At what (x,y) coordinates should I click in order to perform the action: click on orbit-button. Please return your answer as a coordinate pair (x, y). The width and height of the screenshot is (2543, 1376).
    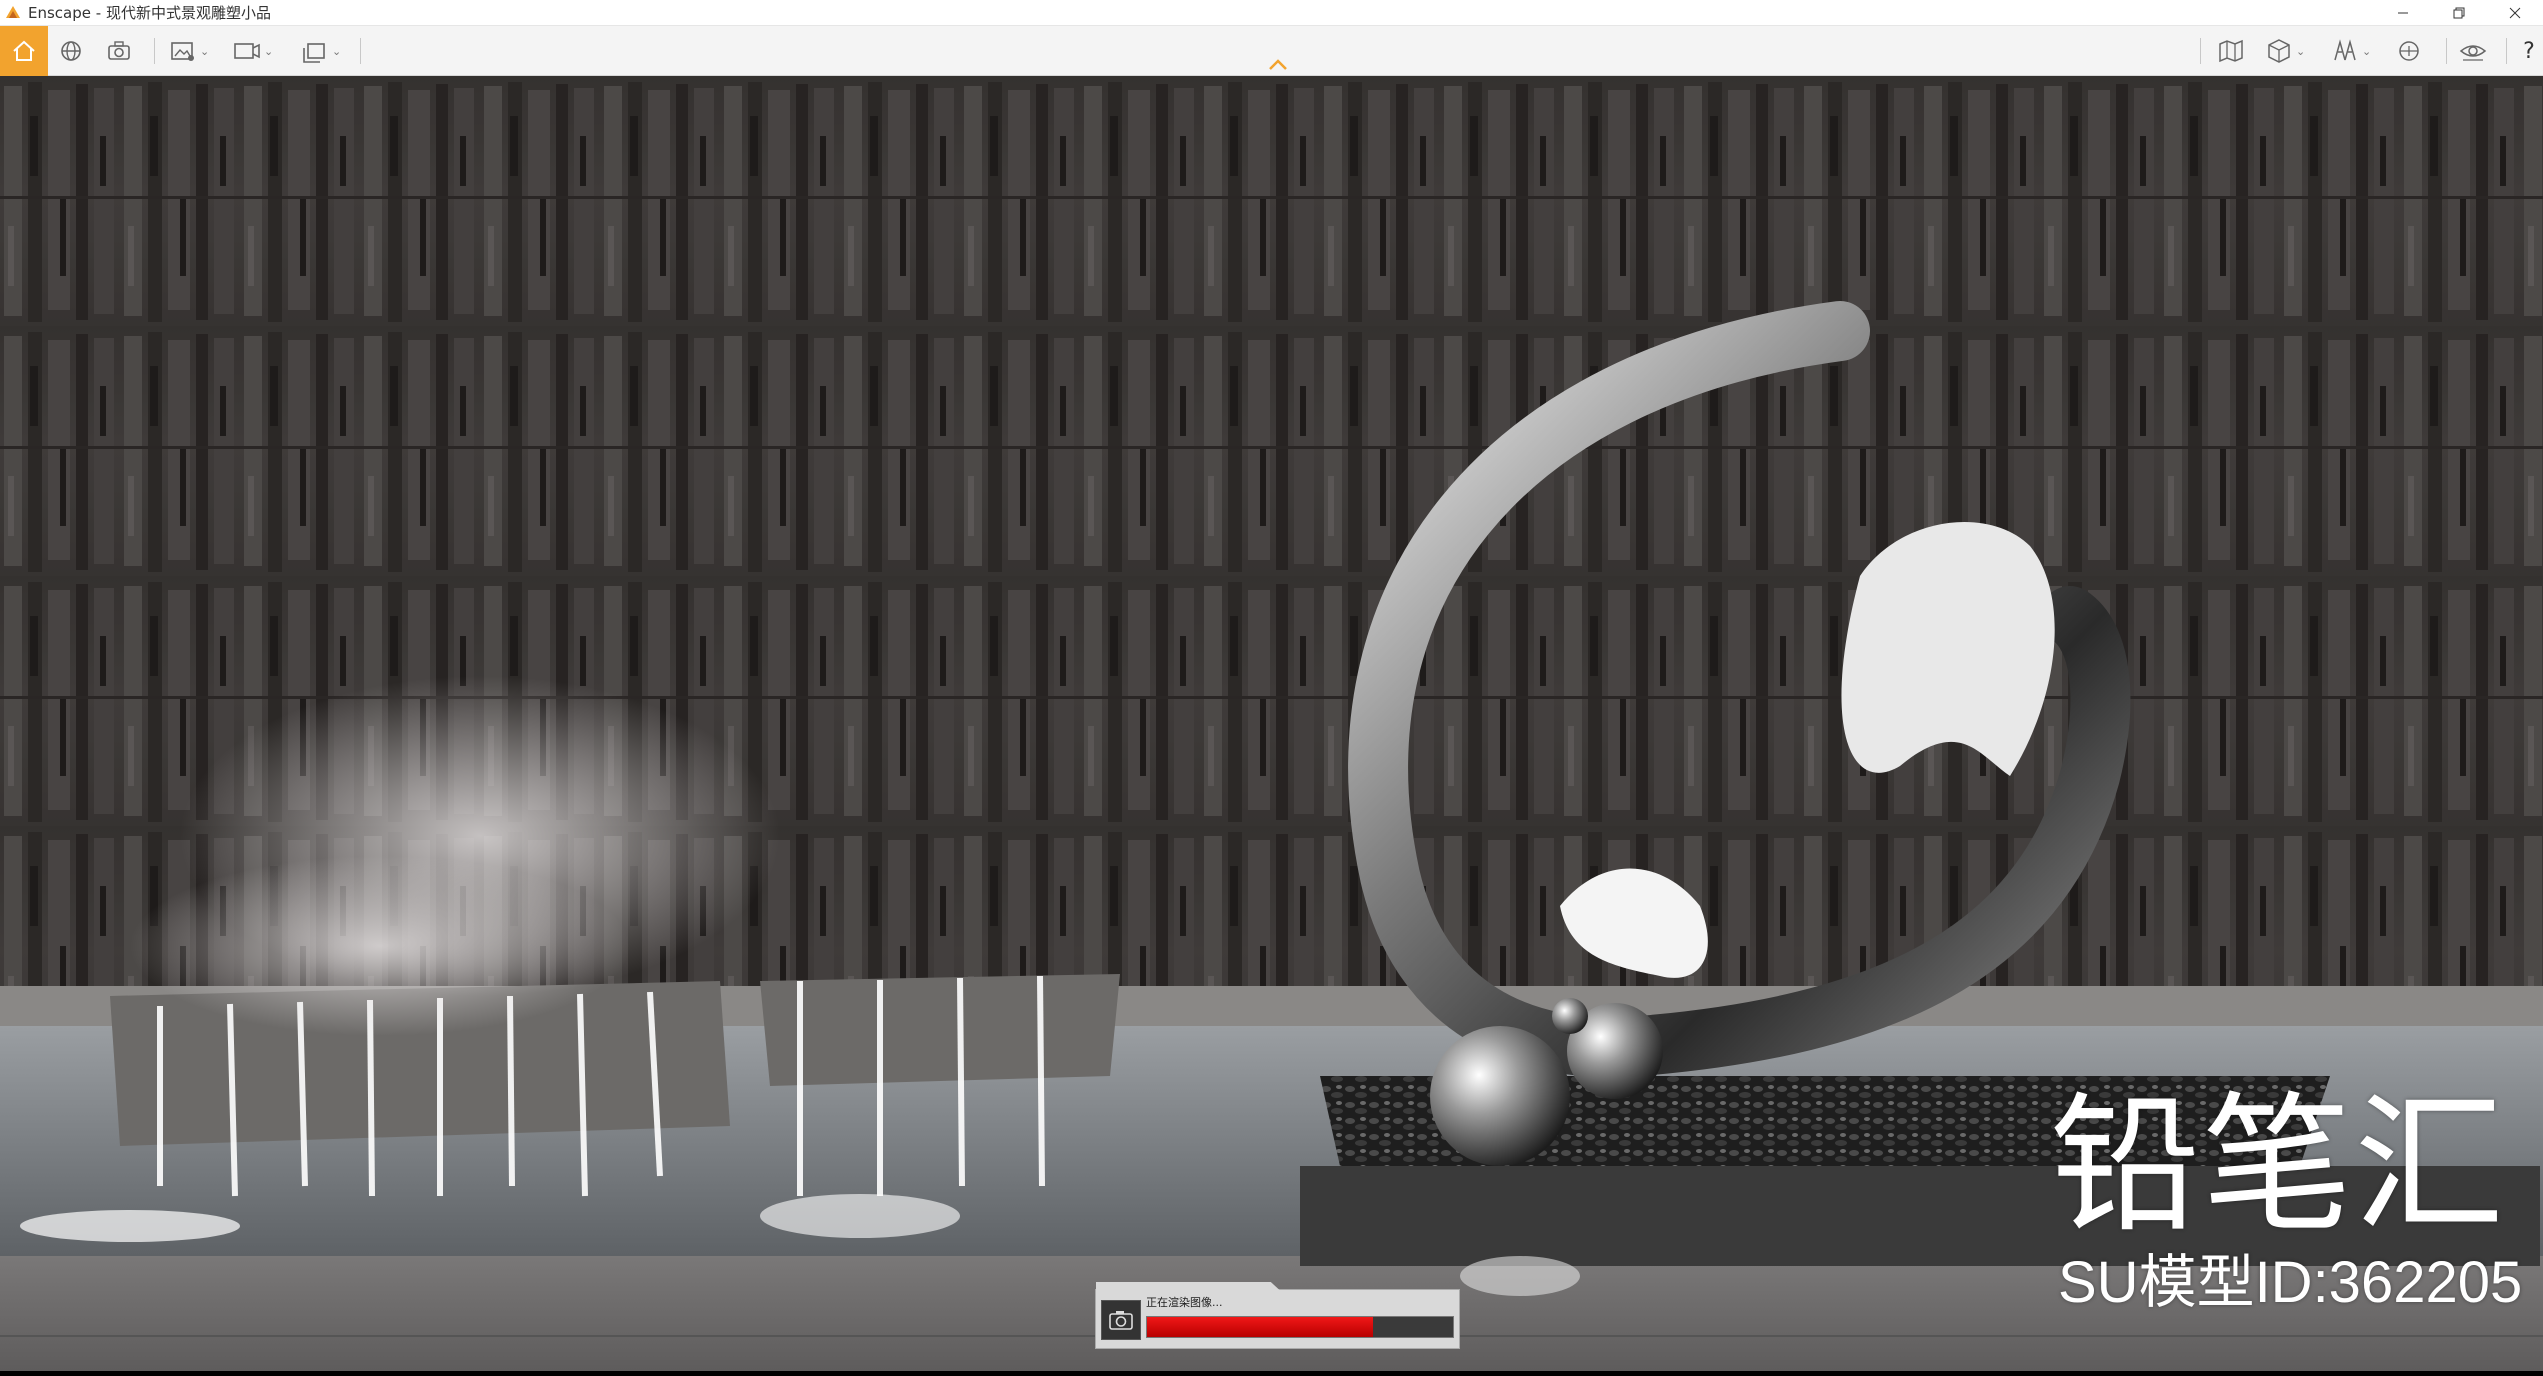
    Looking at the image, I should click on (71, 51).